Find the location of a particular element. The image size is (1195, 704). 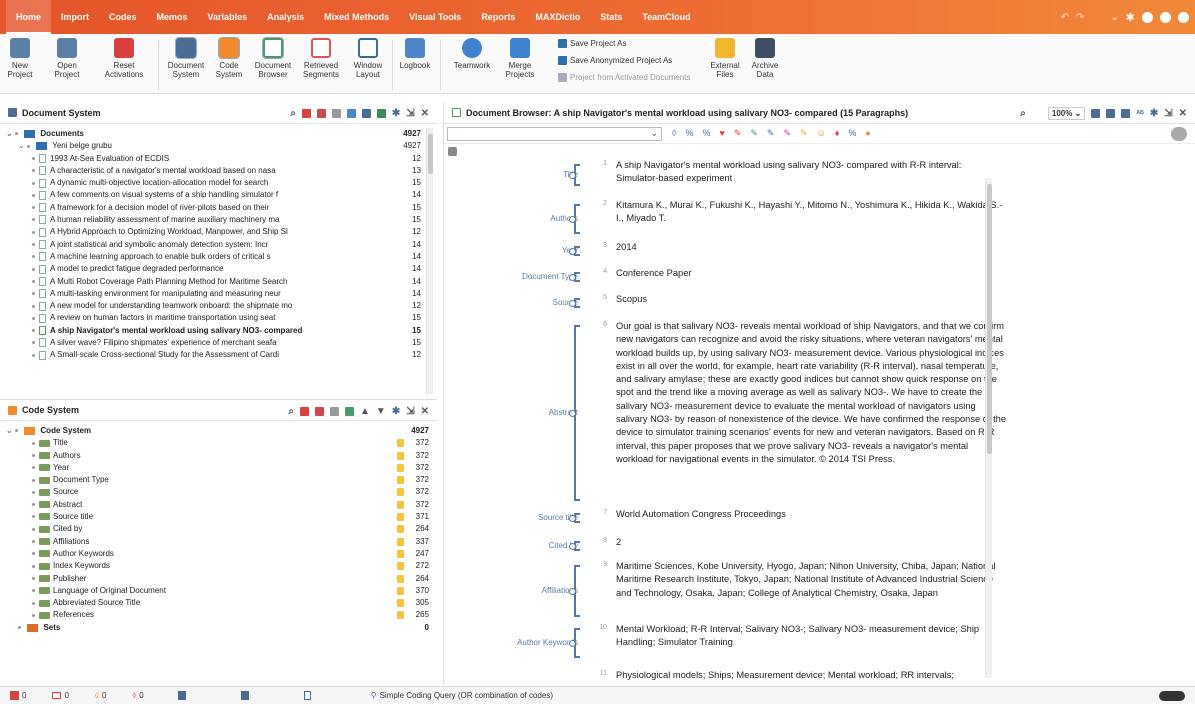

doc-group-icon is located at coordinates (381, 113).